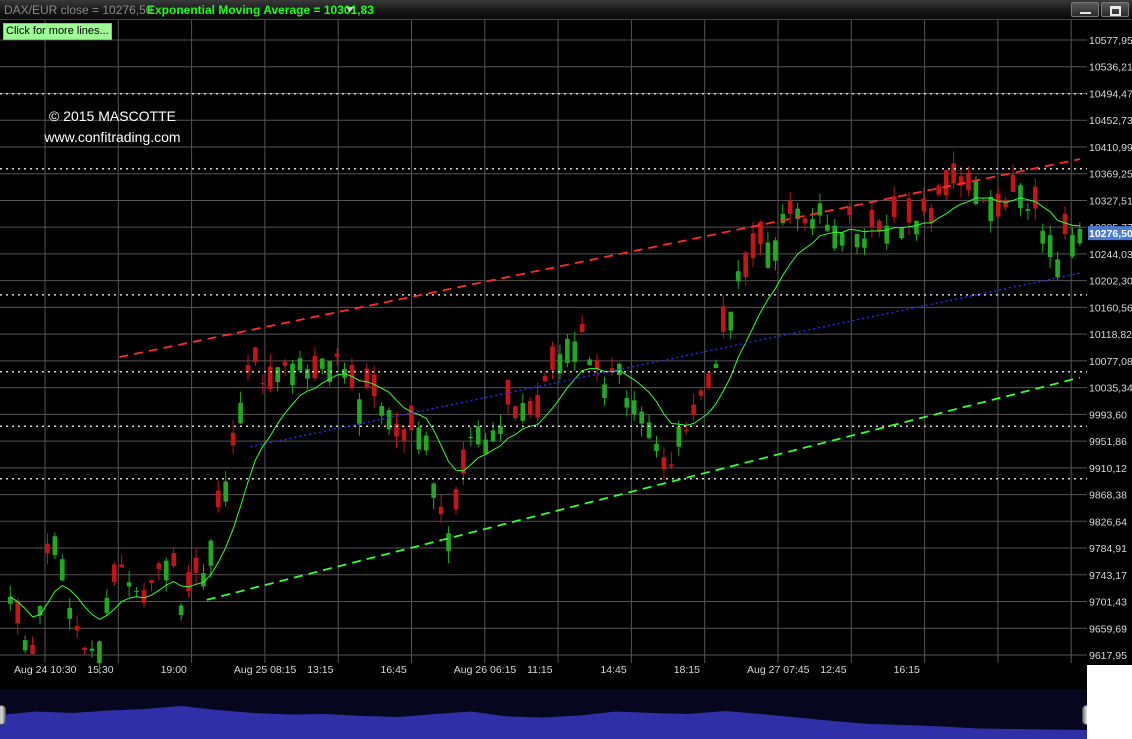 Image resolution: width=1132 pixels, height=739 pixels. Describe the element at coordinates (540, 670) in the screenshot. I see `x-tick-label: 11:15` at that location.